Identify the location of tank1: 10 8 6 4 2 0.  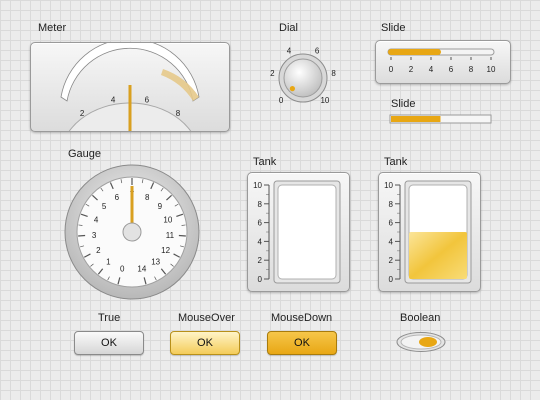
(298, 232).